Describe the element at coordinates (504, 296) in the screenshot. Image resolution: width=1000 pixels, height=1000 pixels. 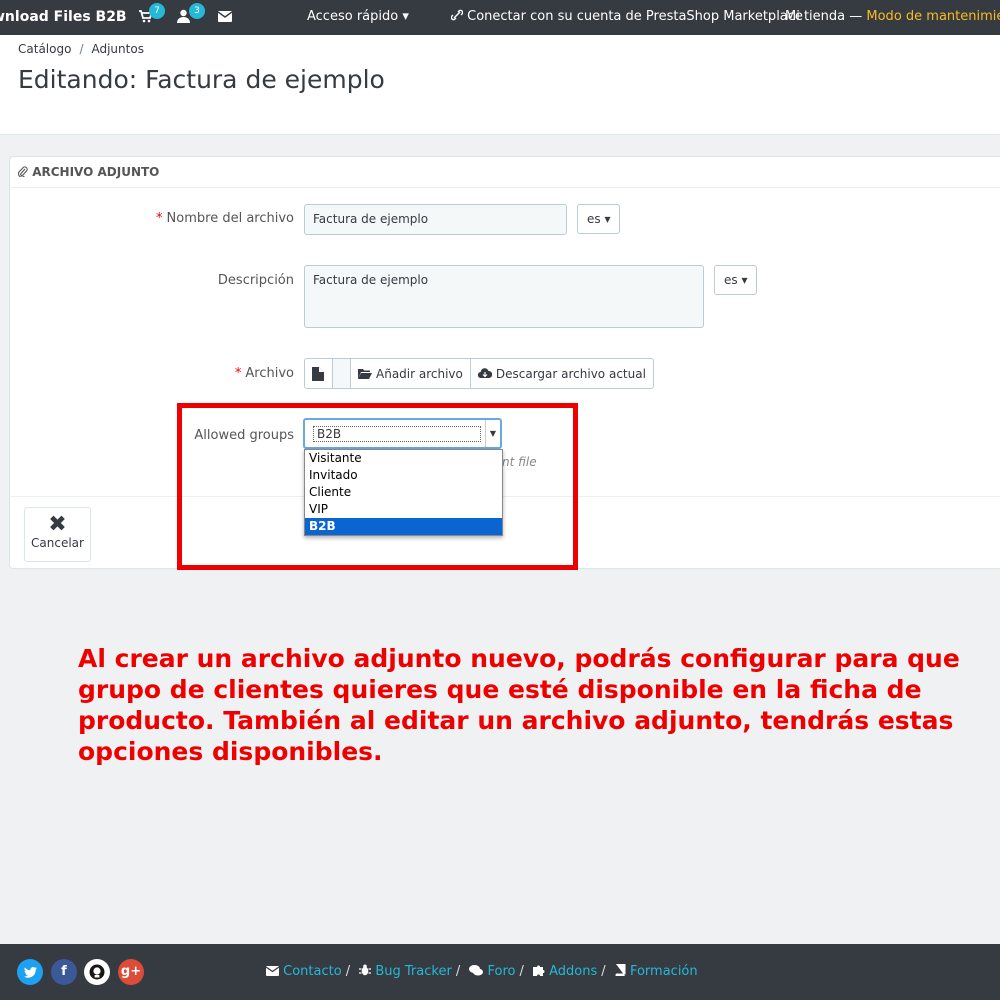
I see `description-textarea: Factura de ejemplo` at that location.